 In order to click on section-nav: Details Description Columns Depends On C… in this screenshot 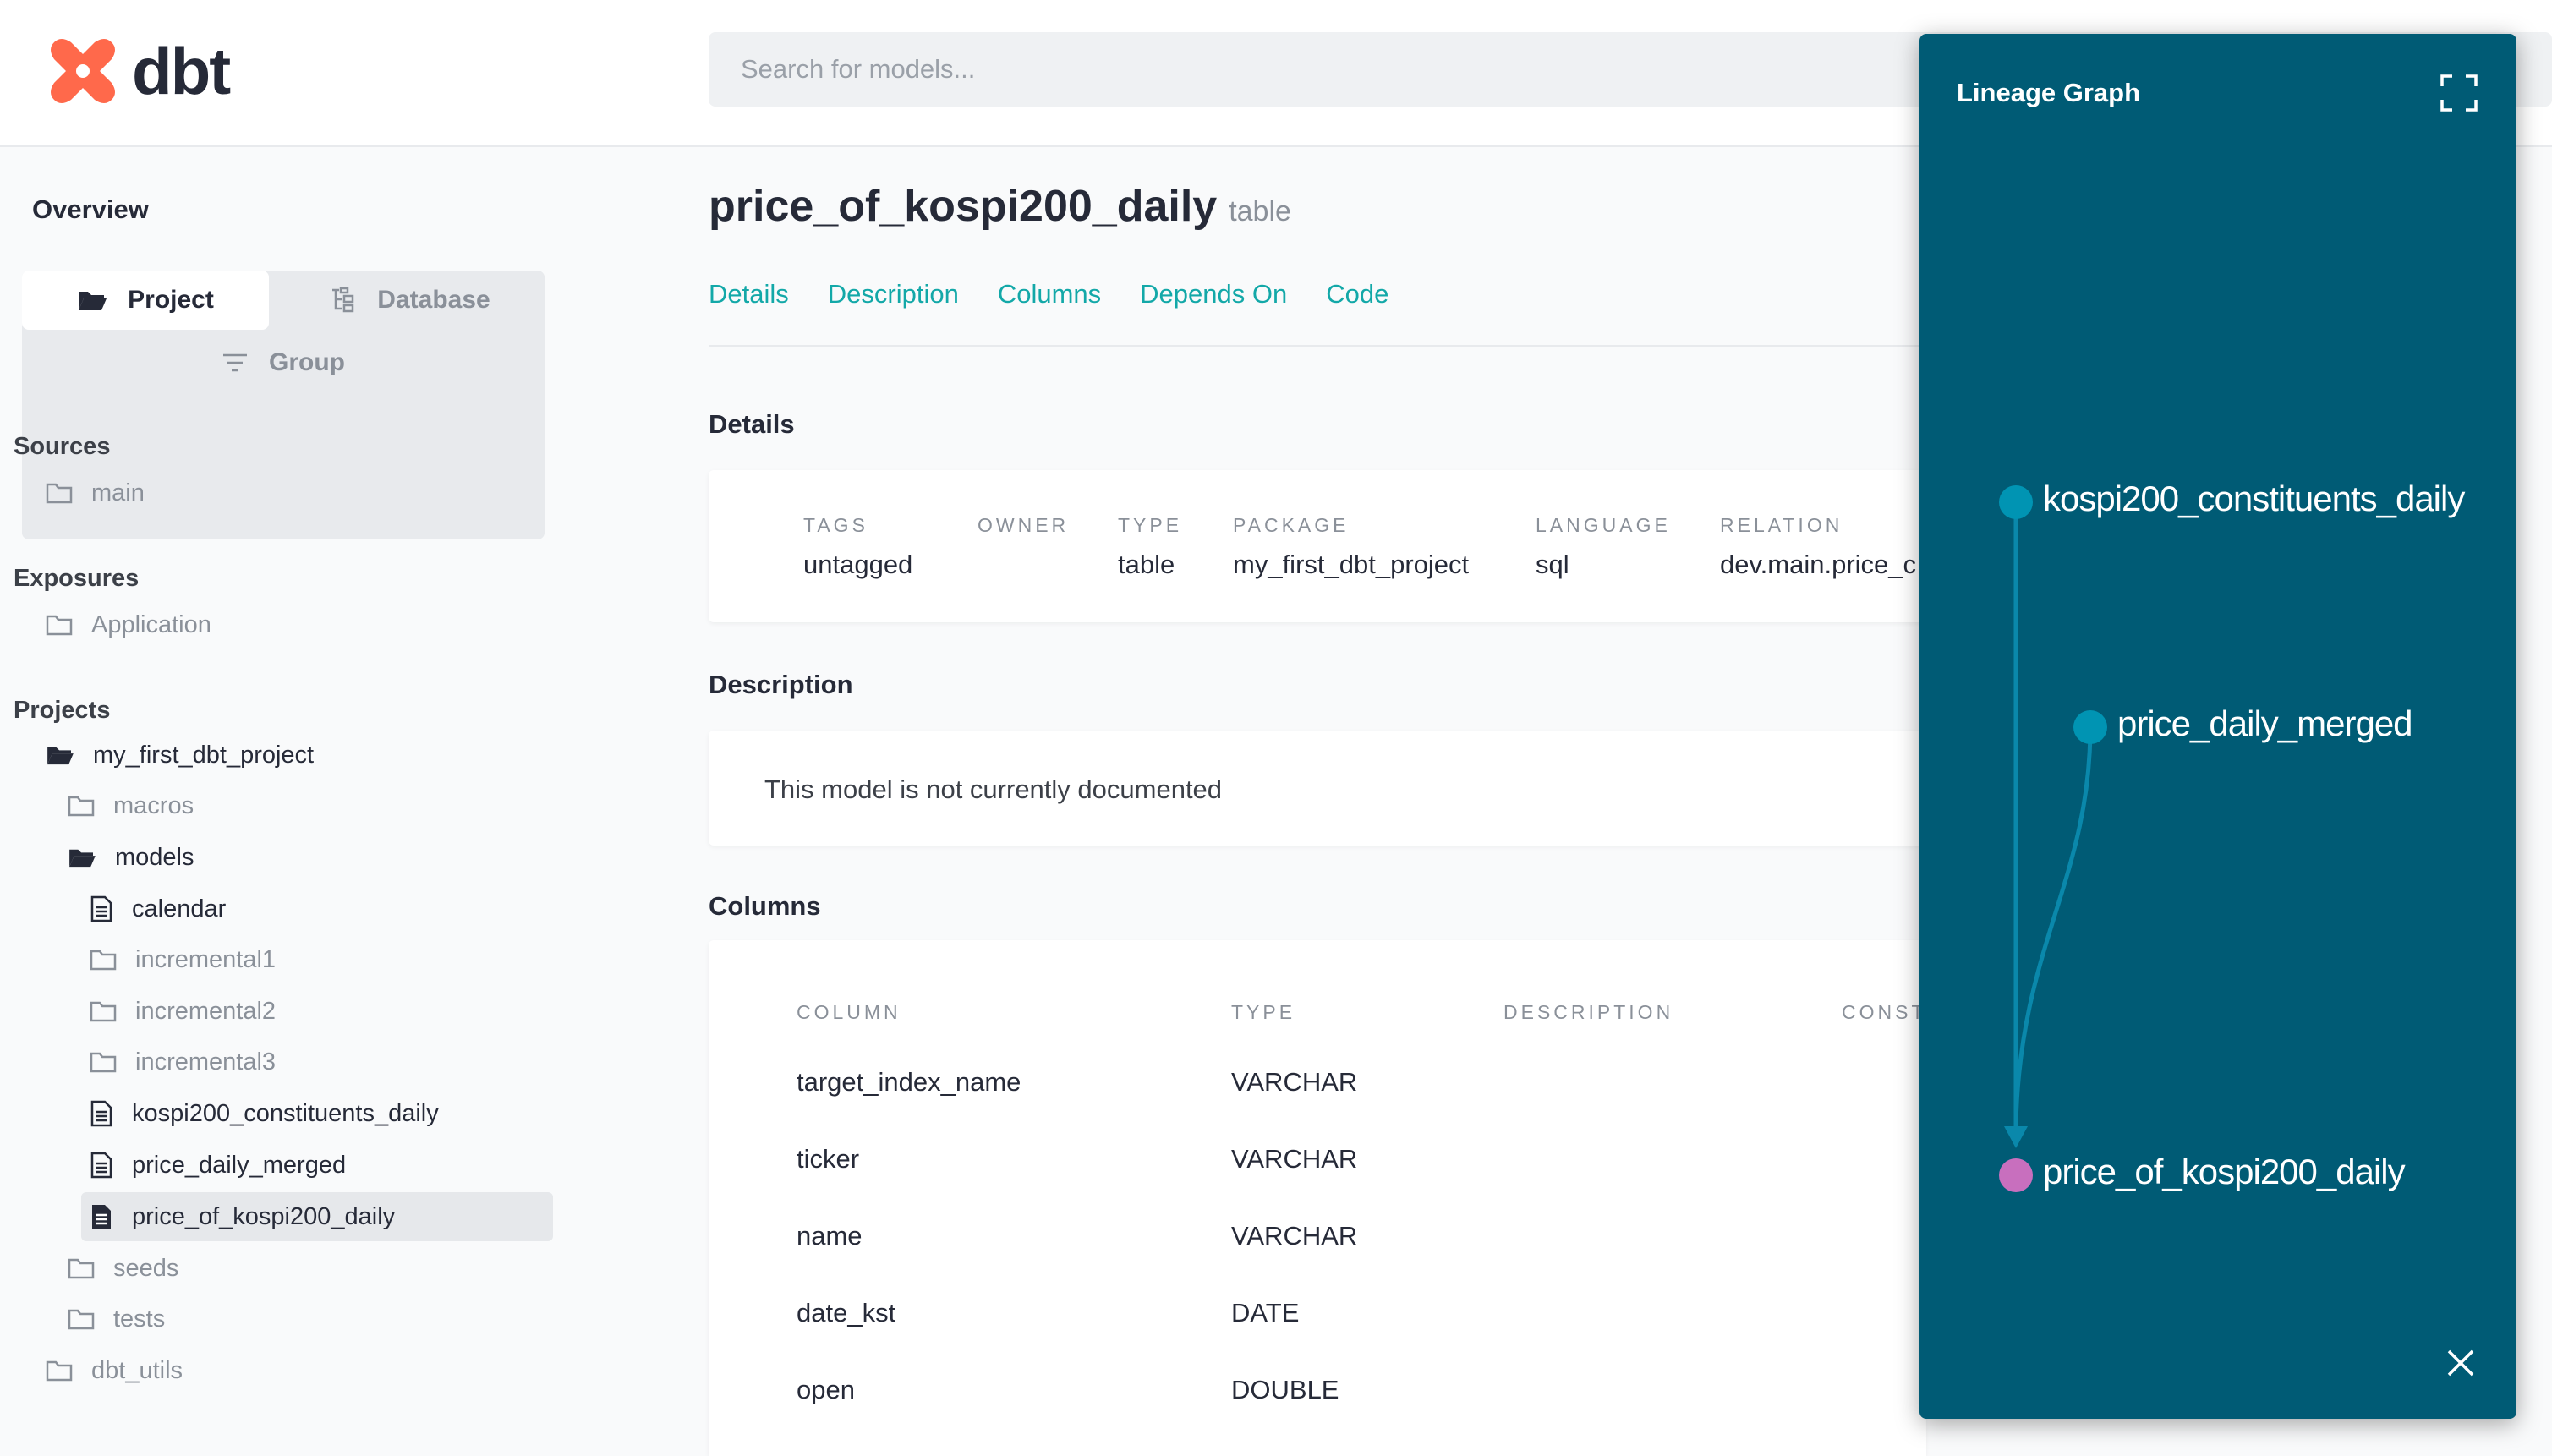, I will do `click(1068, 294)`.